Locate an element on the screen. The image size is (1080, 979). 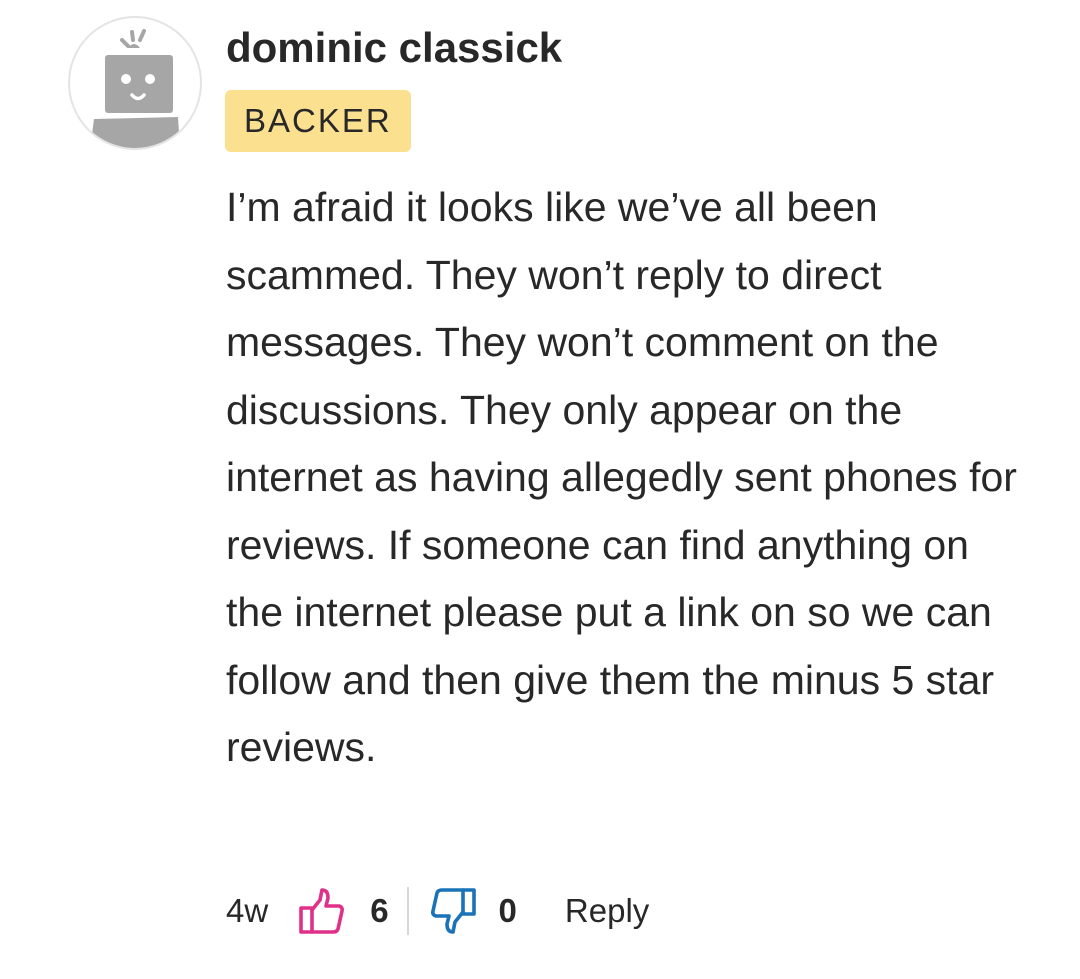
thumbs-up-icon is located at coordinates (322, 911).